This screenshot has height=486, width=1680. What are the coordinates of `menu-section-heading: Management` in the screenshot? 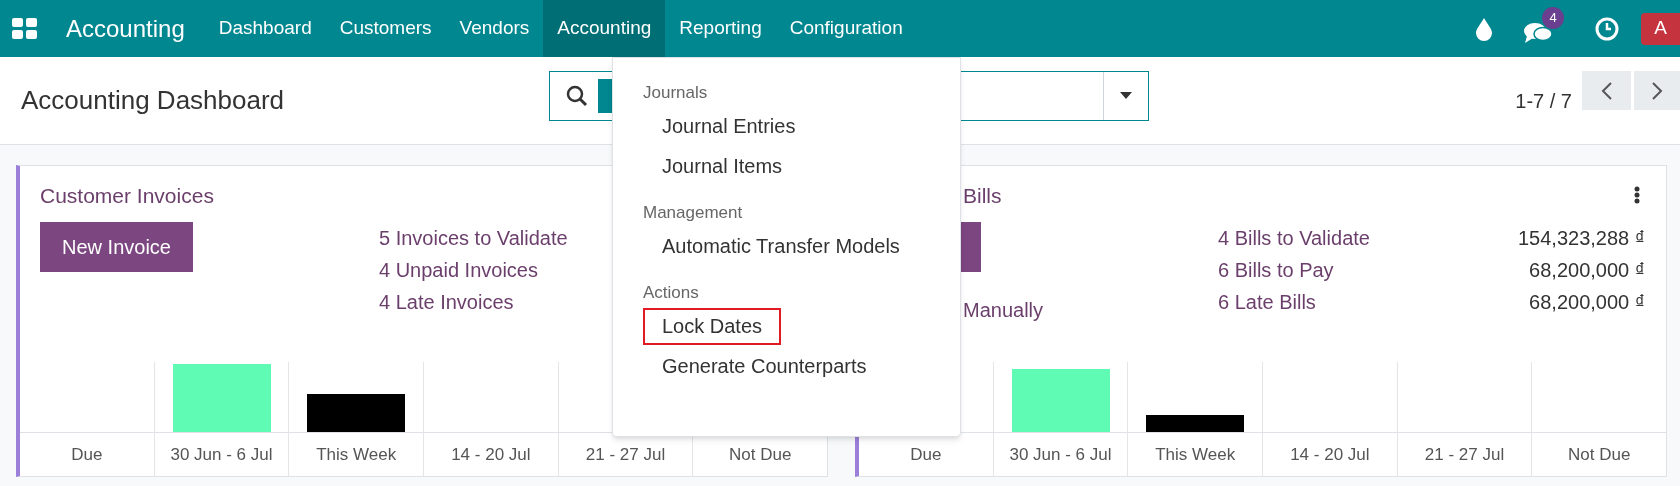 It's located at (693, 213).